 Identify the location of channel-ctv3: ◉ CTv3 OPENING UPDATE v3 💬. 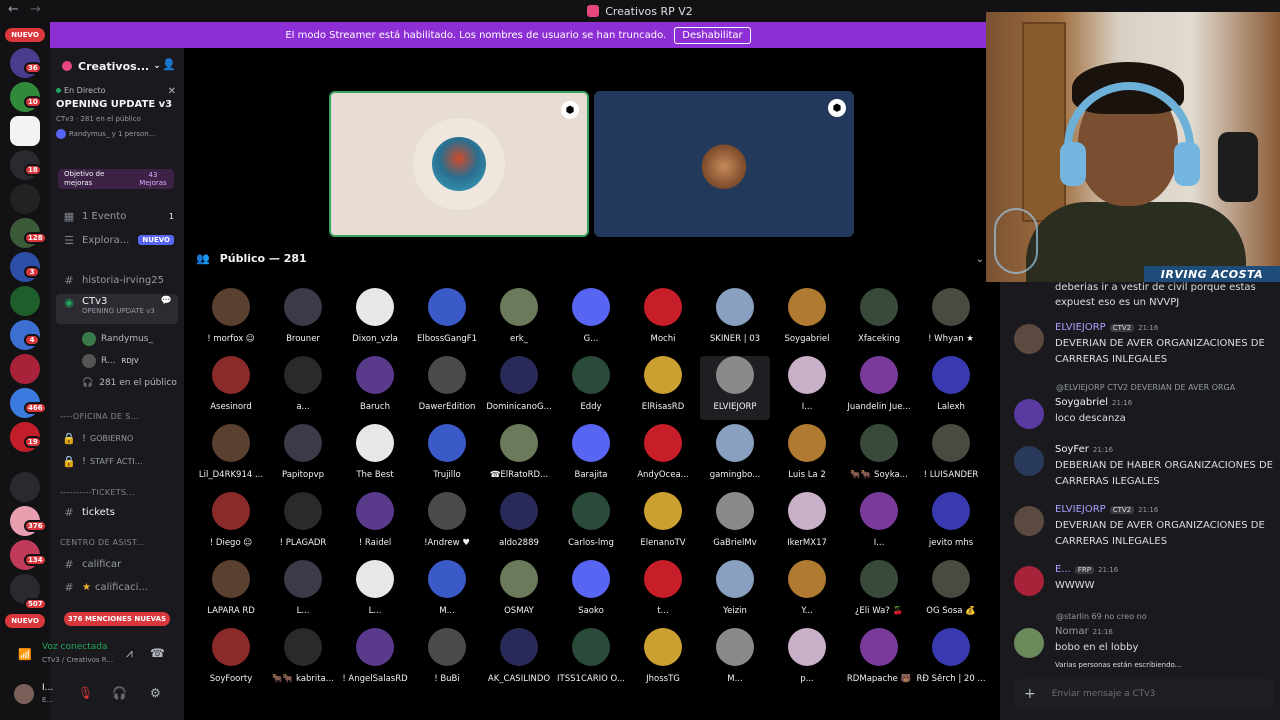
(117, 309).